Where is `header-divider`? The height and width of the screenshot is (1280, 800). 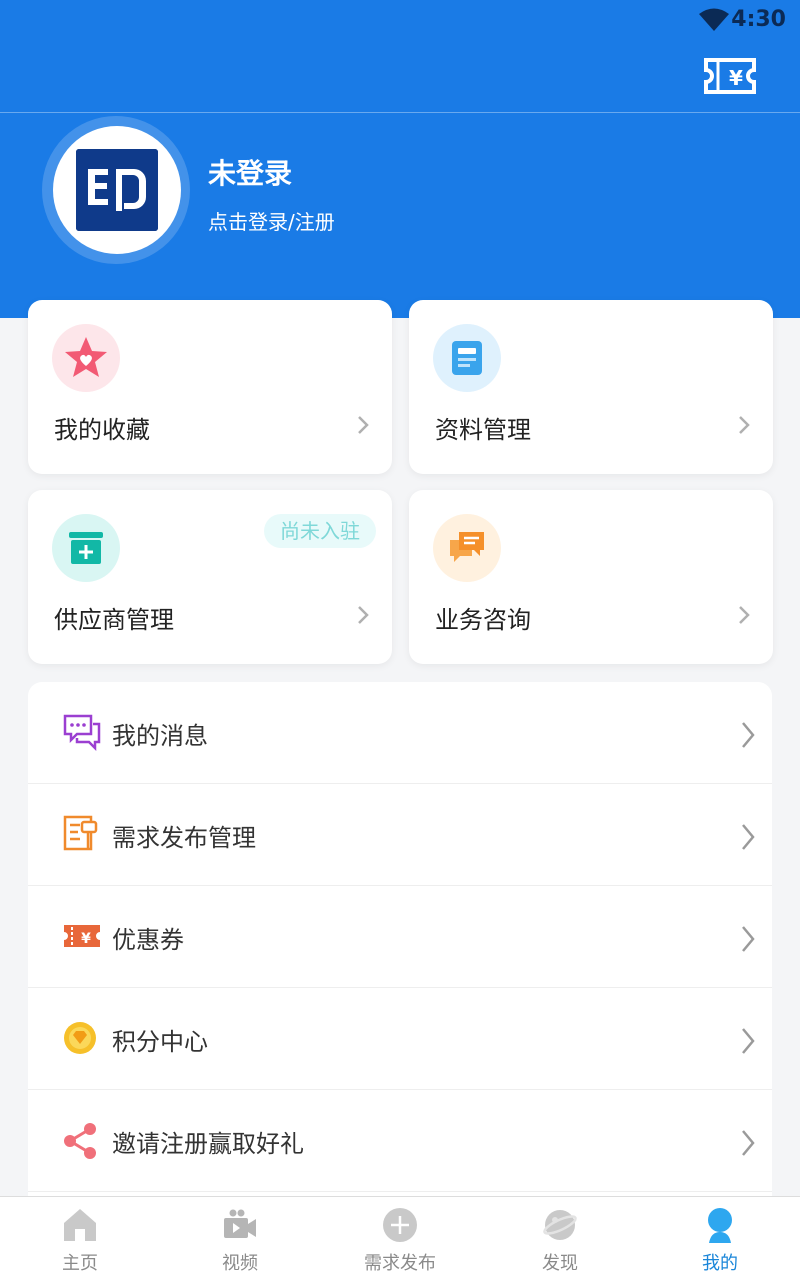 header-divider is located at coordinates (400, 112).